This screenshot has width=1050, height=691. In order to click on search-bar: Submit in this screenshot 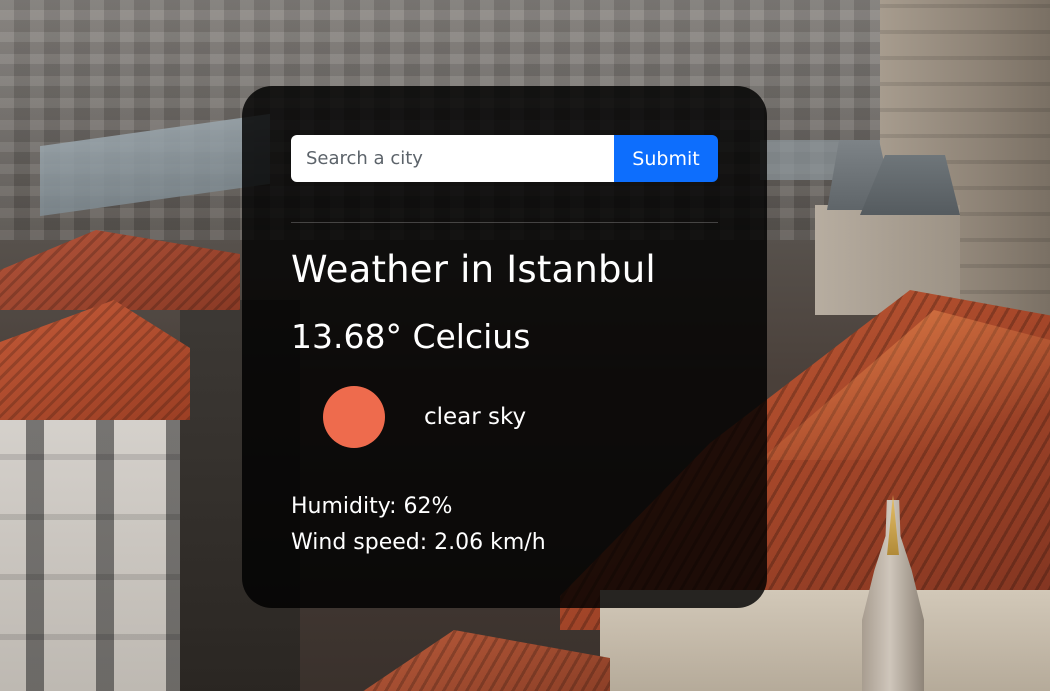, I will do `click(504, 158)`.